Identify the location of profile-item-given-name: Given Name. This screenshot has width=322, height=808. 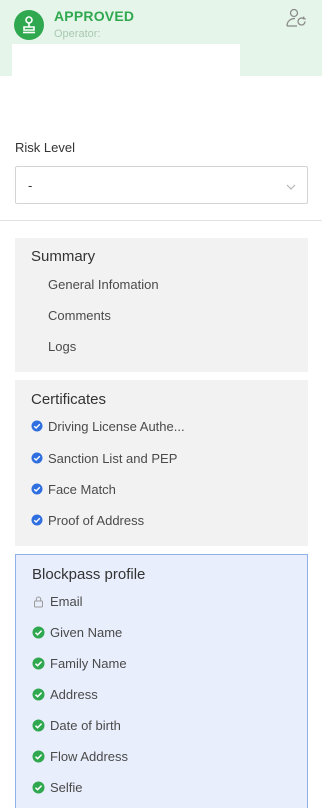
(77, 632).